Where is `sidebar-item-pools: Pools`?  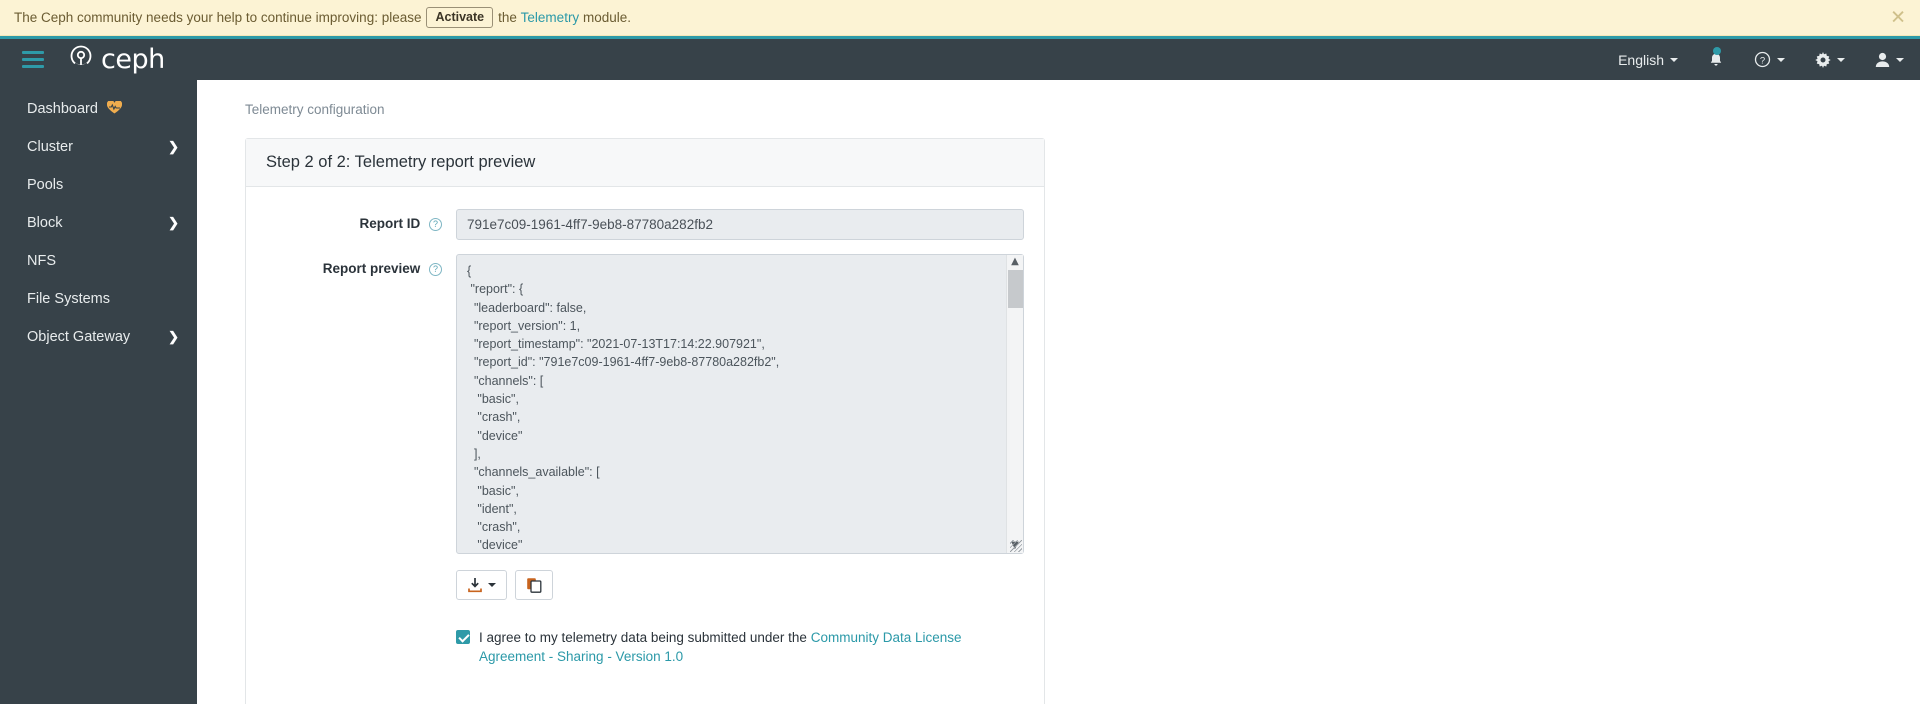
sidebar-item-pools: Pools is located at coordinates (98, 185).